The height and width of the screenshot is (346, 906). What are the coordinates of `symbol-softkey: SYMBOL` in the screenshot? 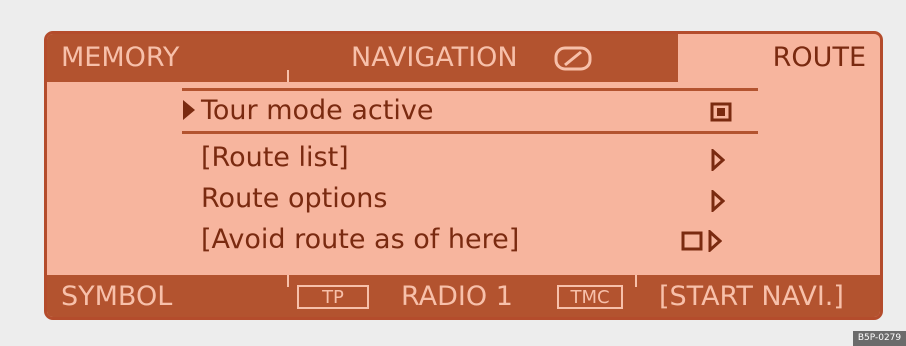 It's located at (116, 297).